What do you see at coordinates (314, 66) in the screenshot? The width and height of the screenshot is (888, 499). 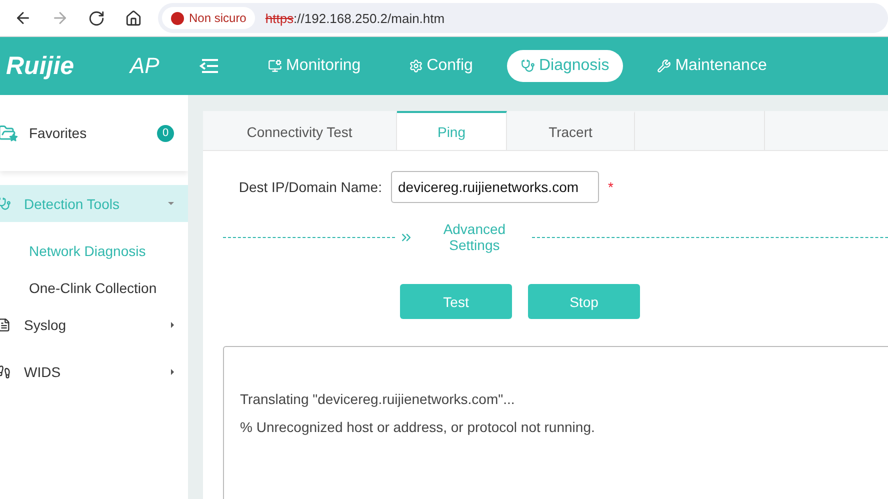 I see `nav-tab: Monitoring` at bounding box center [314, 66].